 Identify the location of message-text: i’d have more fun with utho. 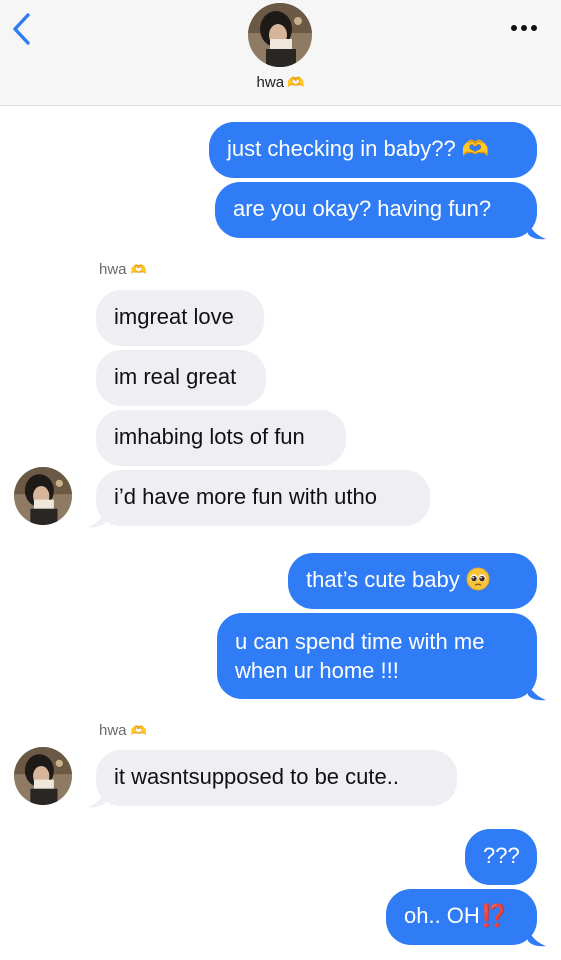
(245, 496).